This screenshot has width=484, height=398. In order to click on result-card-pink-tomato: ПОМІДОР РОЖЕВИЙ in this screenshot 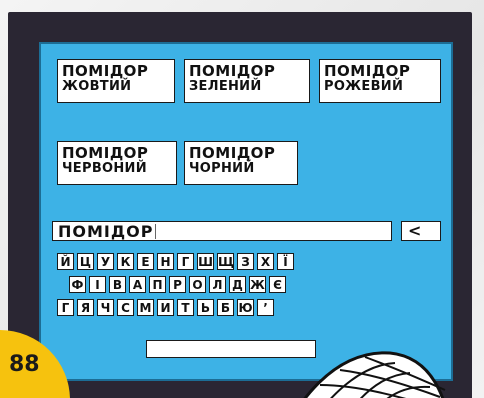, I will do `click(380, 81)`.